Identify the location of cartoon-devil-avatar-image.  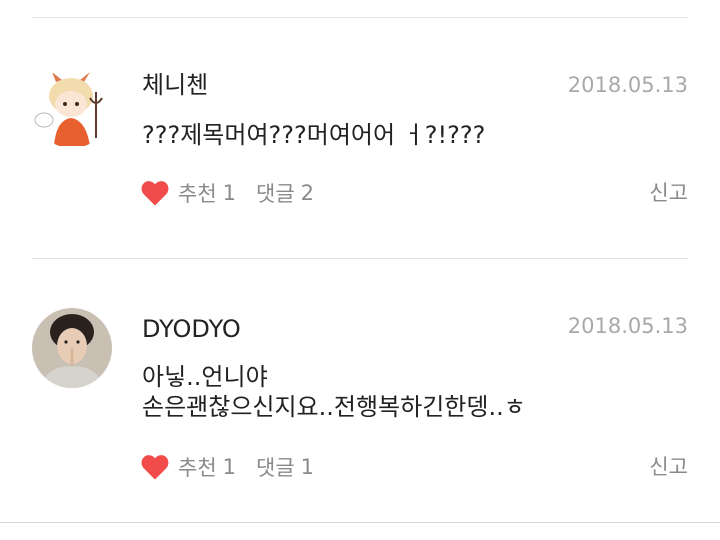
(72, 108).